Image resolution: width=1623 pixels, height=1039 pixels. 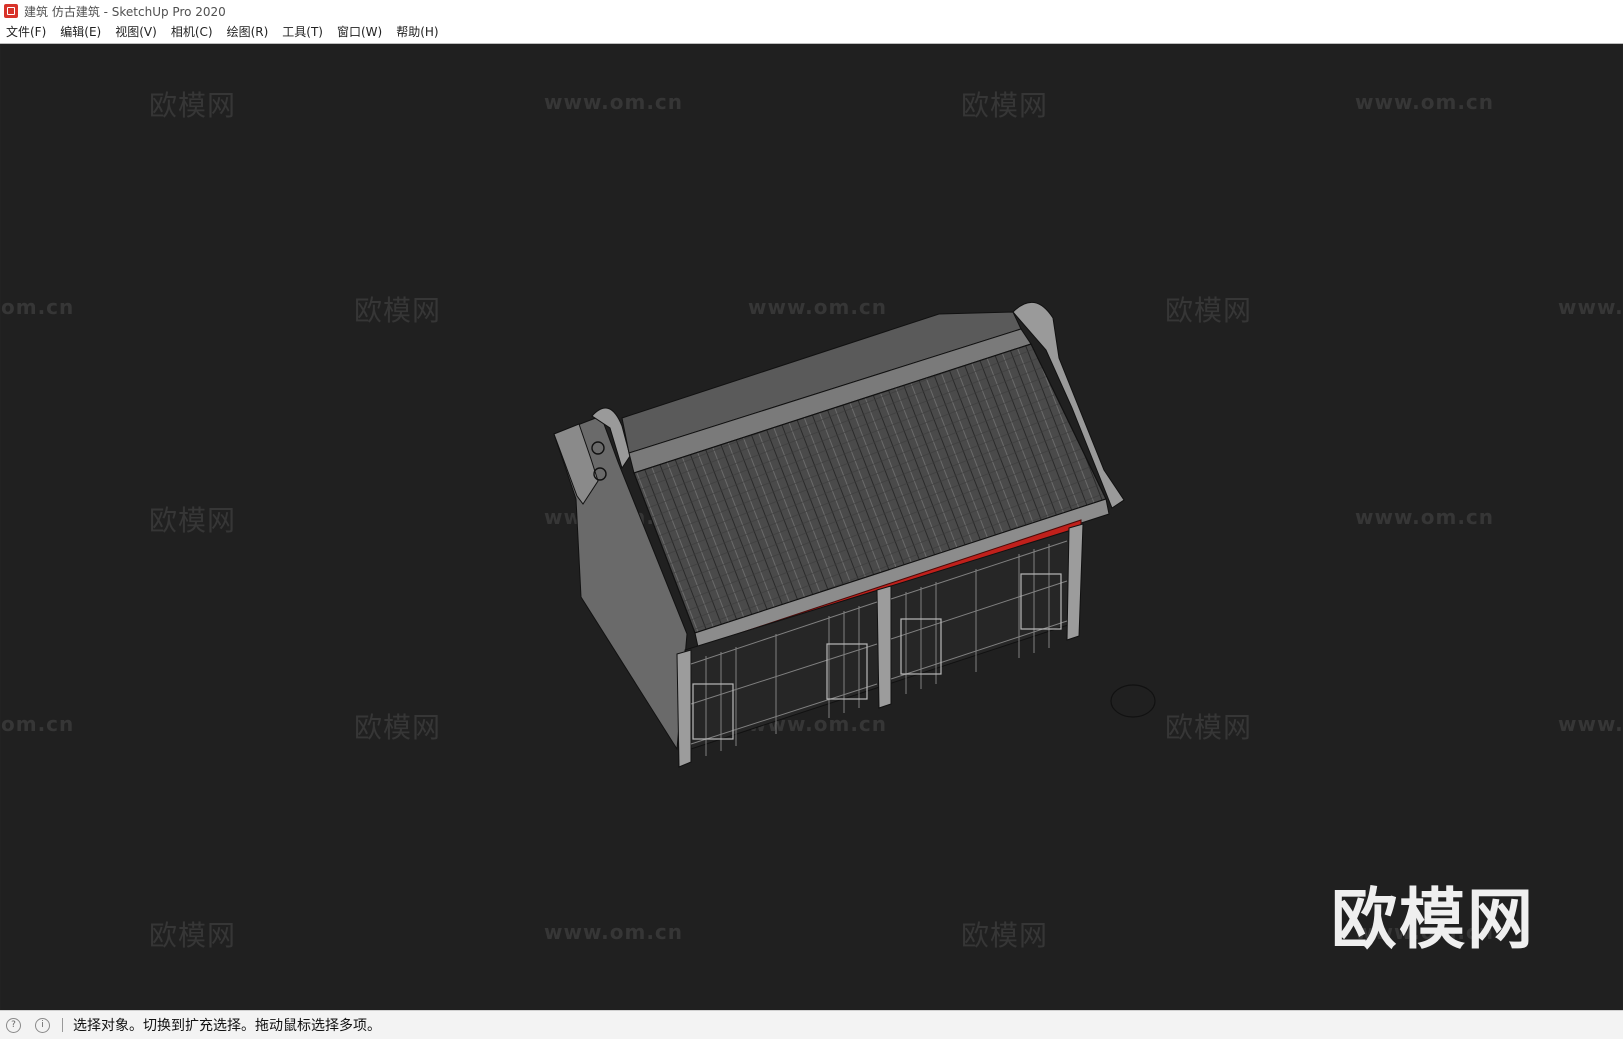 What do you see at coordinates (811, 1024) in the screenshot?
I see `status-bar: ? i 选择对象。切换到扩充选择。拖动鼠标选择多项。` at bounding box center [811, 1024].